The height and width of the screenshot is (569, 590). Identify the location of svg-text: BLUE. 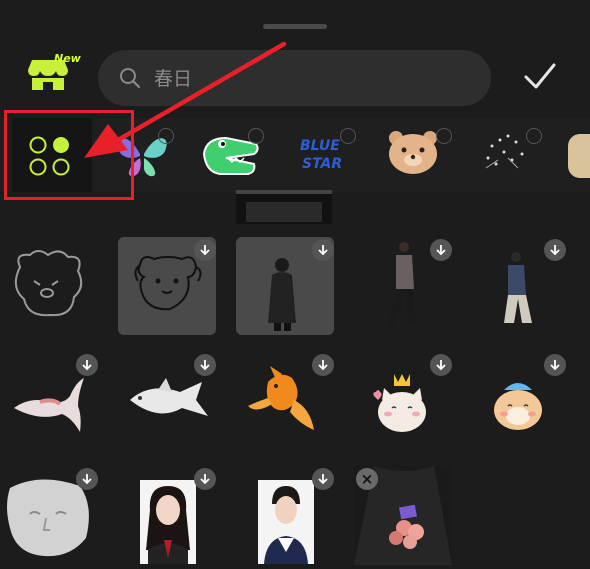
(320, 146).